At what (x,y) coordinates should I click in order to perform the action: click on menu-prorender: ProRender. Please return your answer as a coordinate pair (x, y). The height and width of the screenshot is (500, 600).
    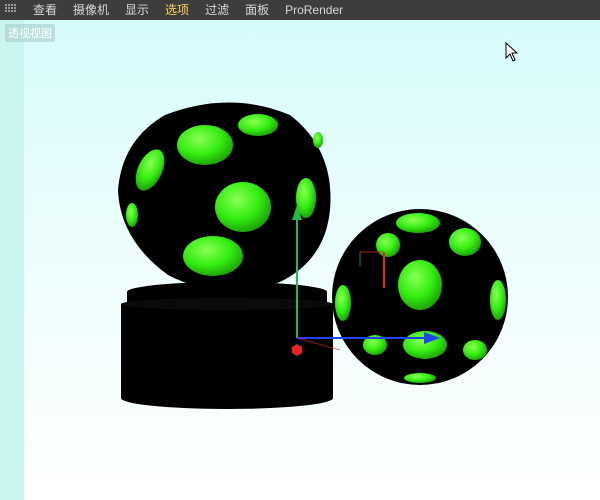
    Looking at the image, I should click on (314, 10).